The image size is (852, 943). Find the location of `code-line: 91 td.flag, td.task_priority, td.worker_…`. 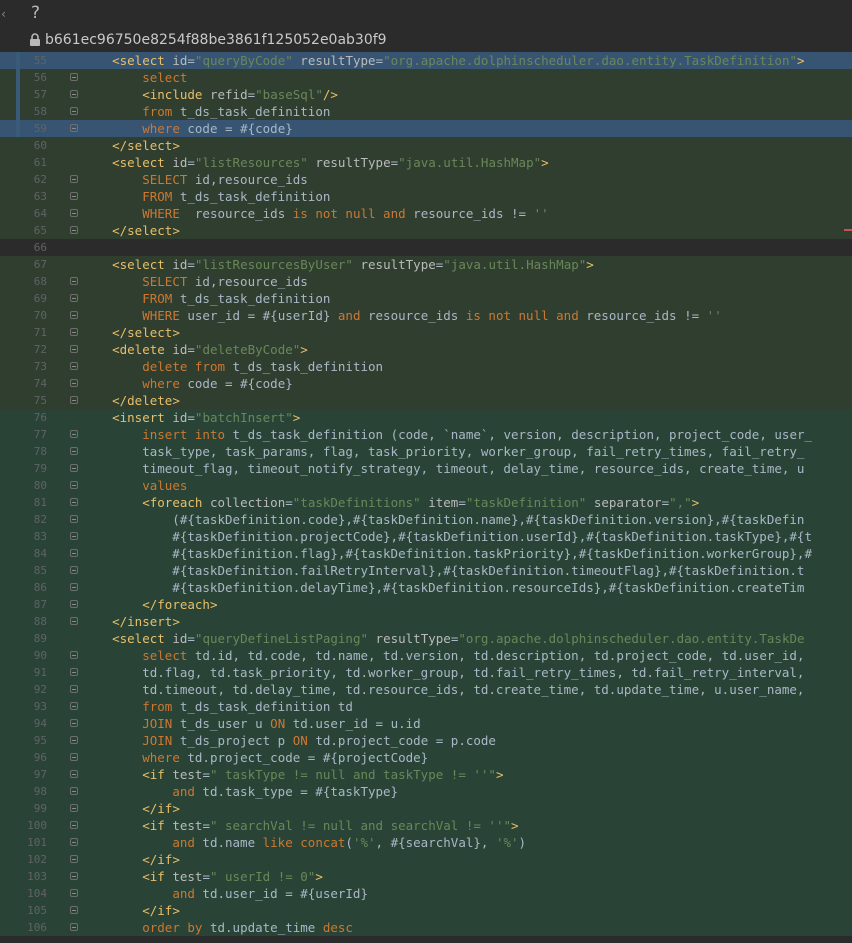

code-line: 91 td.flag, td.task_priority, td.worker_… is located at coordinates (426, 672).